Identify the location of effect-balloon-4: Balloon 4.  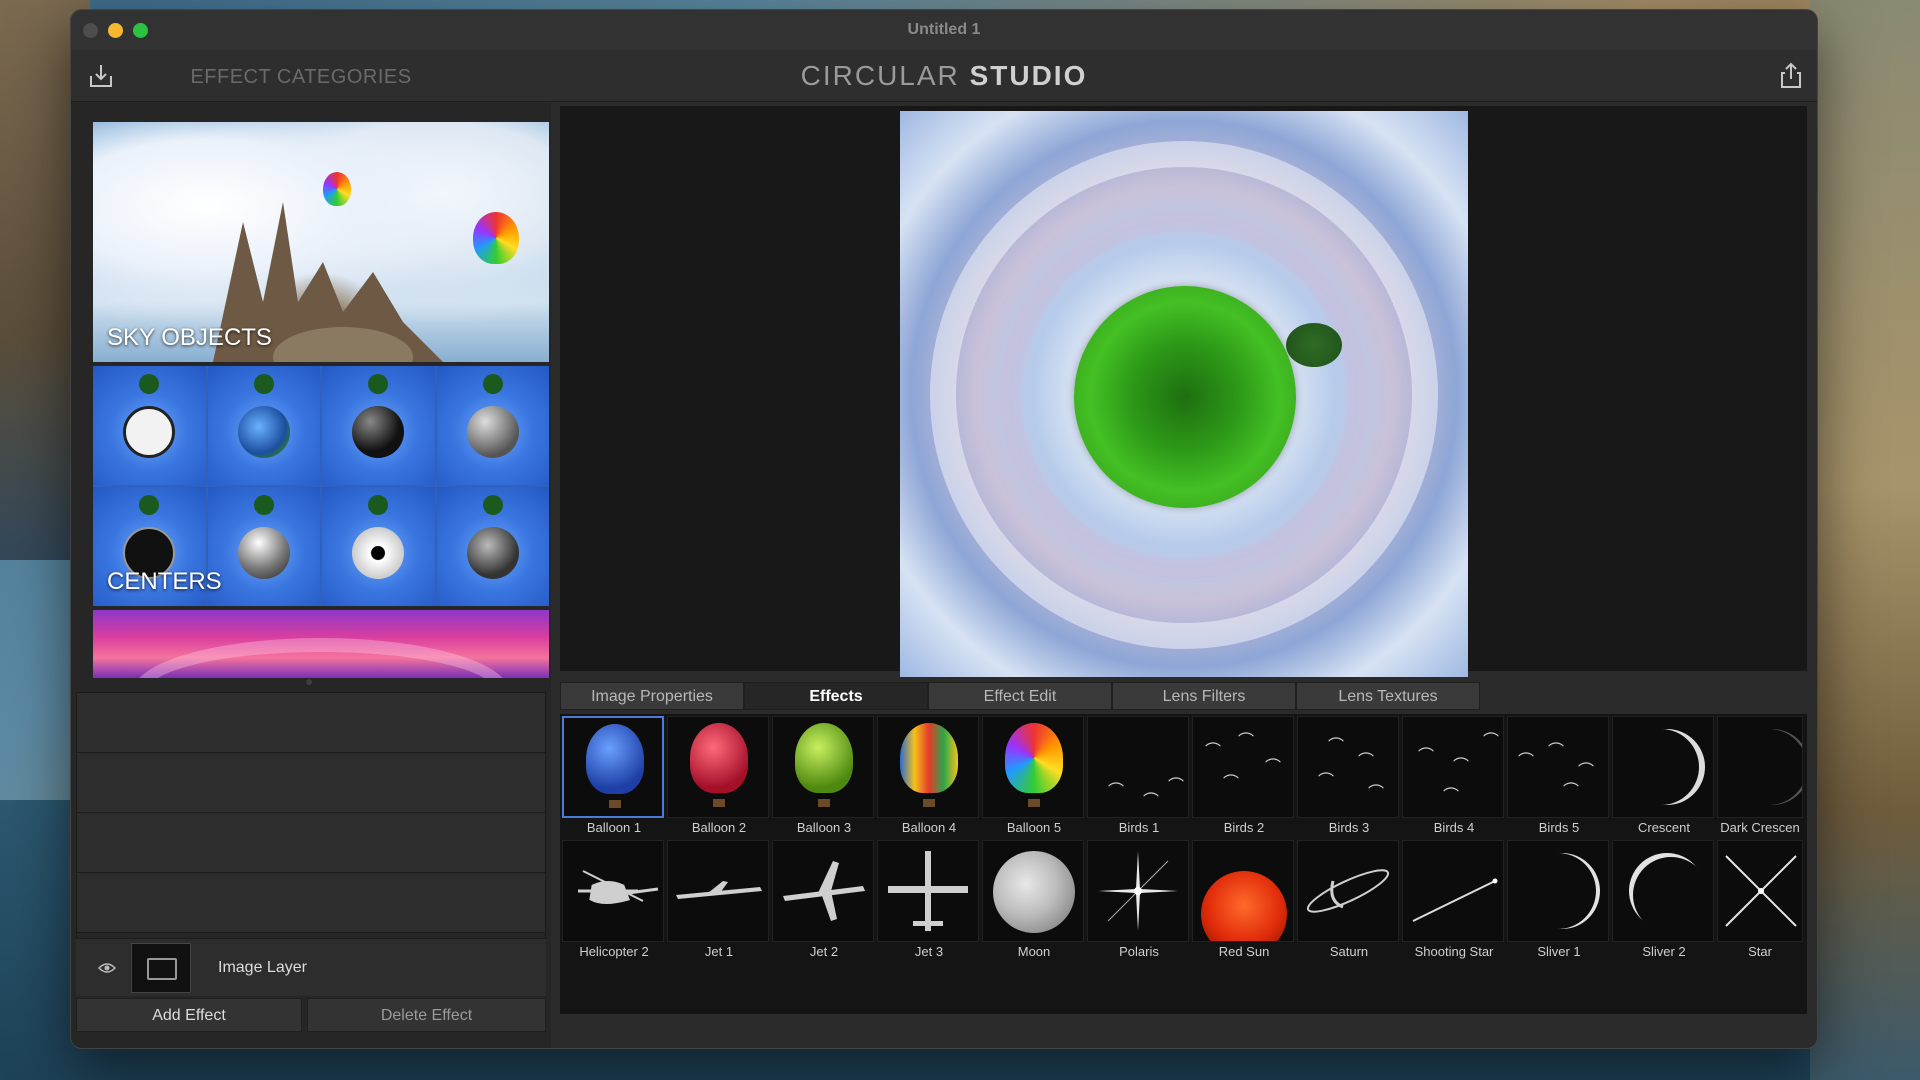
(929, 777).